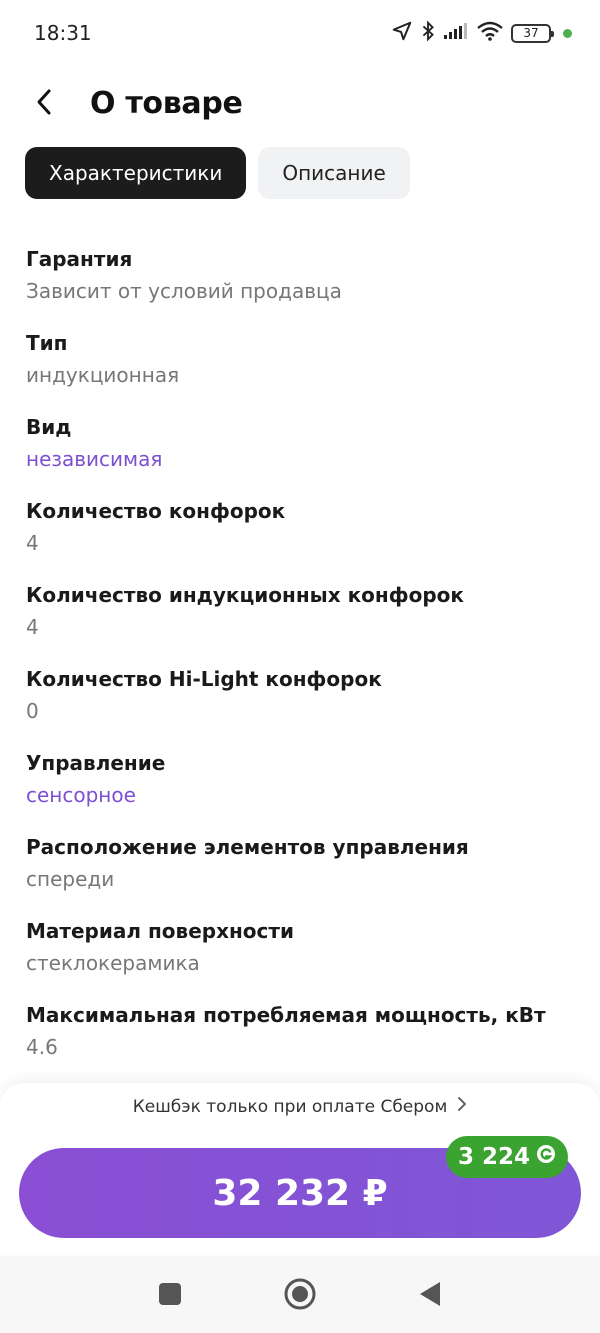 This screenshot has width=600, height=1333. I want to click on spec-value-link: независимая, so click(301, 459).